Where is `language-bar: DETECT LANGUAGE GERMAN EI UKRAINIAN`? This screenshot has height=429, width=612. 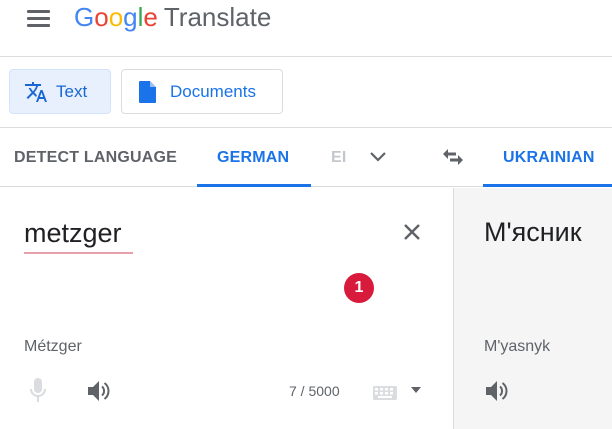 language-bar: DETECT LANGUAGE GERMAN EI UKRAINIAN is located at coordinates (306, 157).